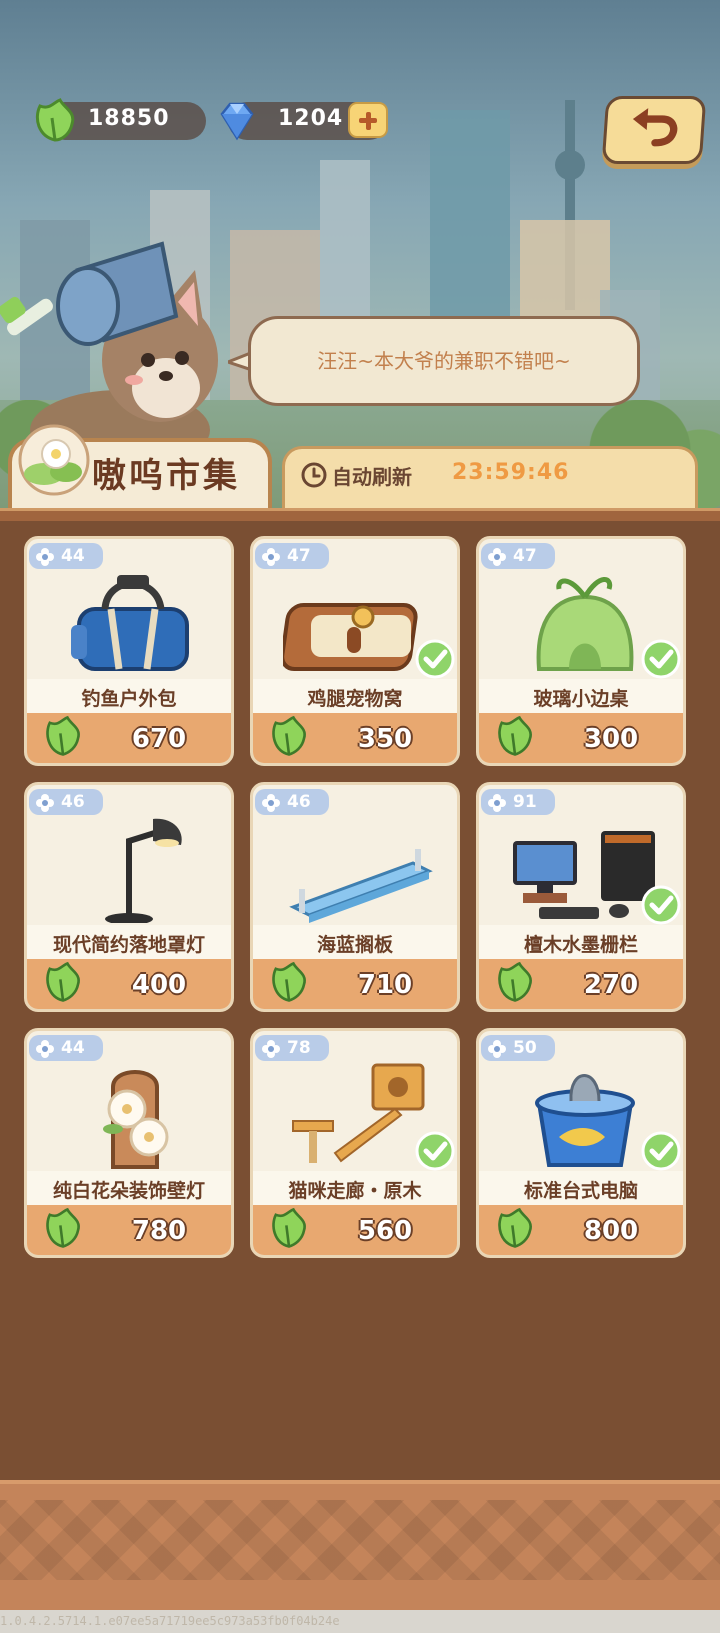  What do you see at coordinates (360, 514) in the screenshot?
I see `panel-edge` at bounding box center [360, 514].